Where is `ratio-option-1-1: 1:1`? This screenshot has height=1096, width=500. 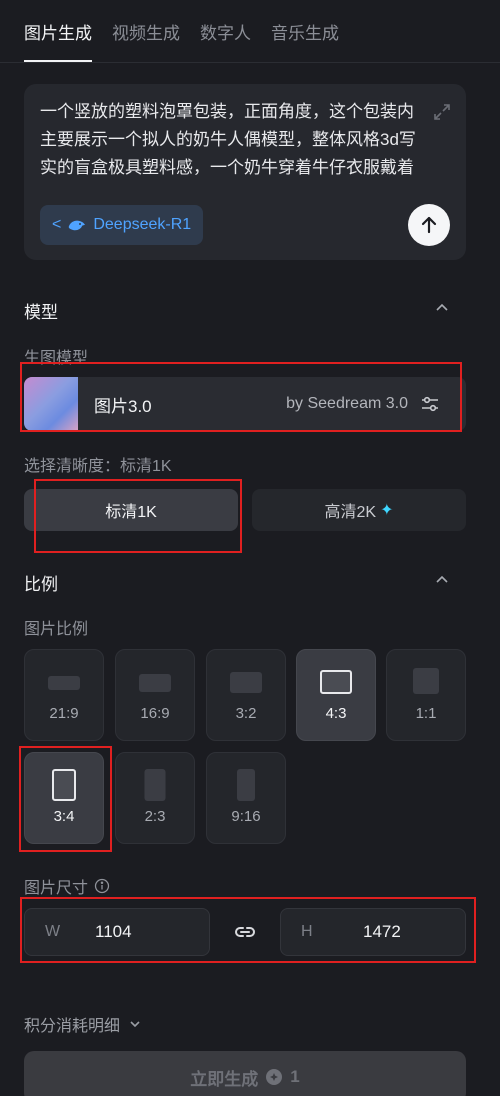
ratio-option-1-1: 1:1 is located at coordinates (426, 695).